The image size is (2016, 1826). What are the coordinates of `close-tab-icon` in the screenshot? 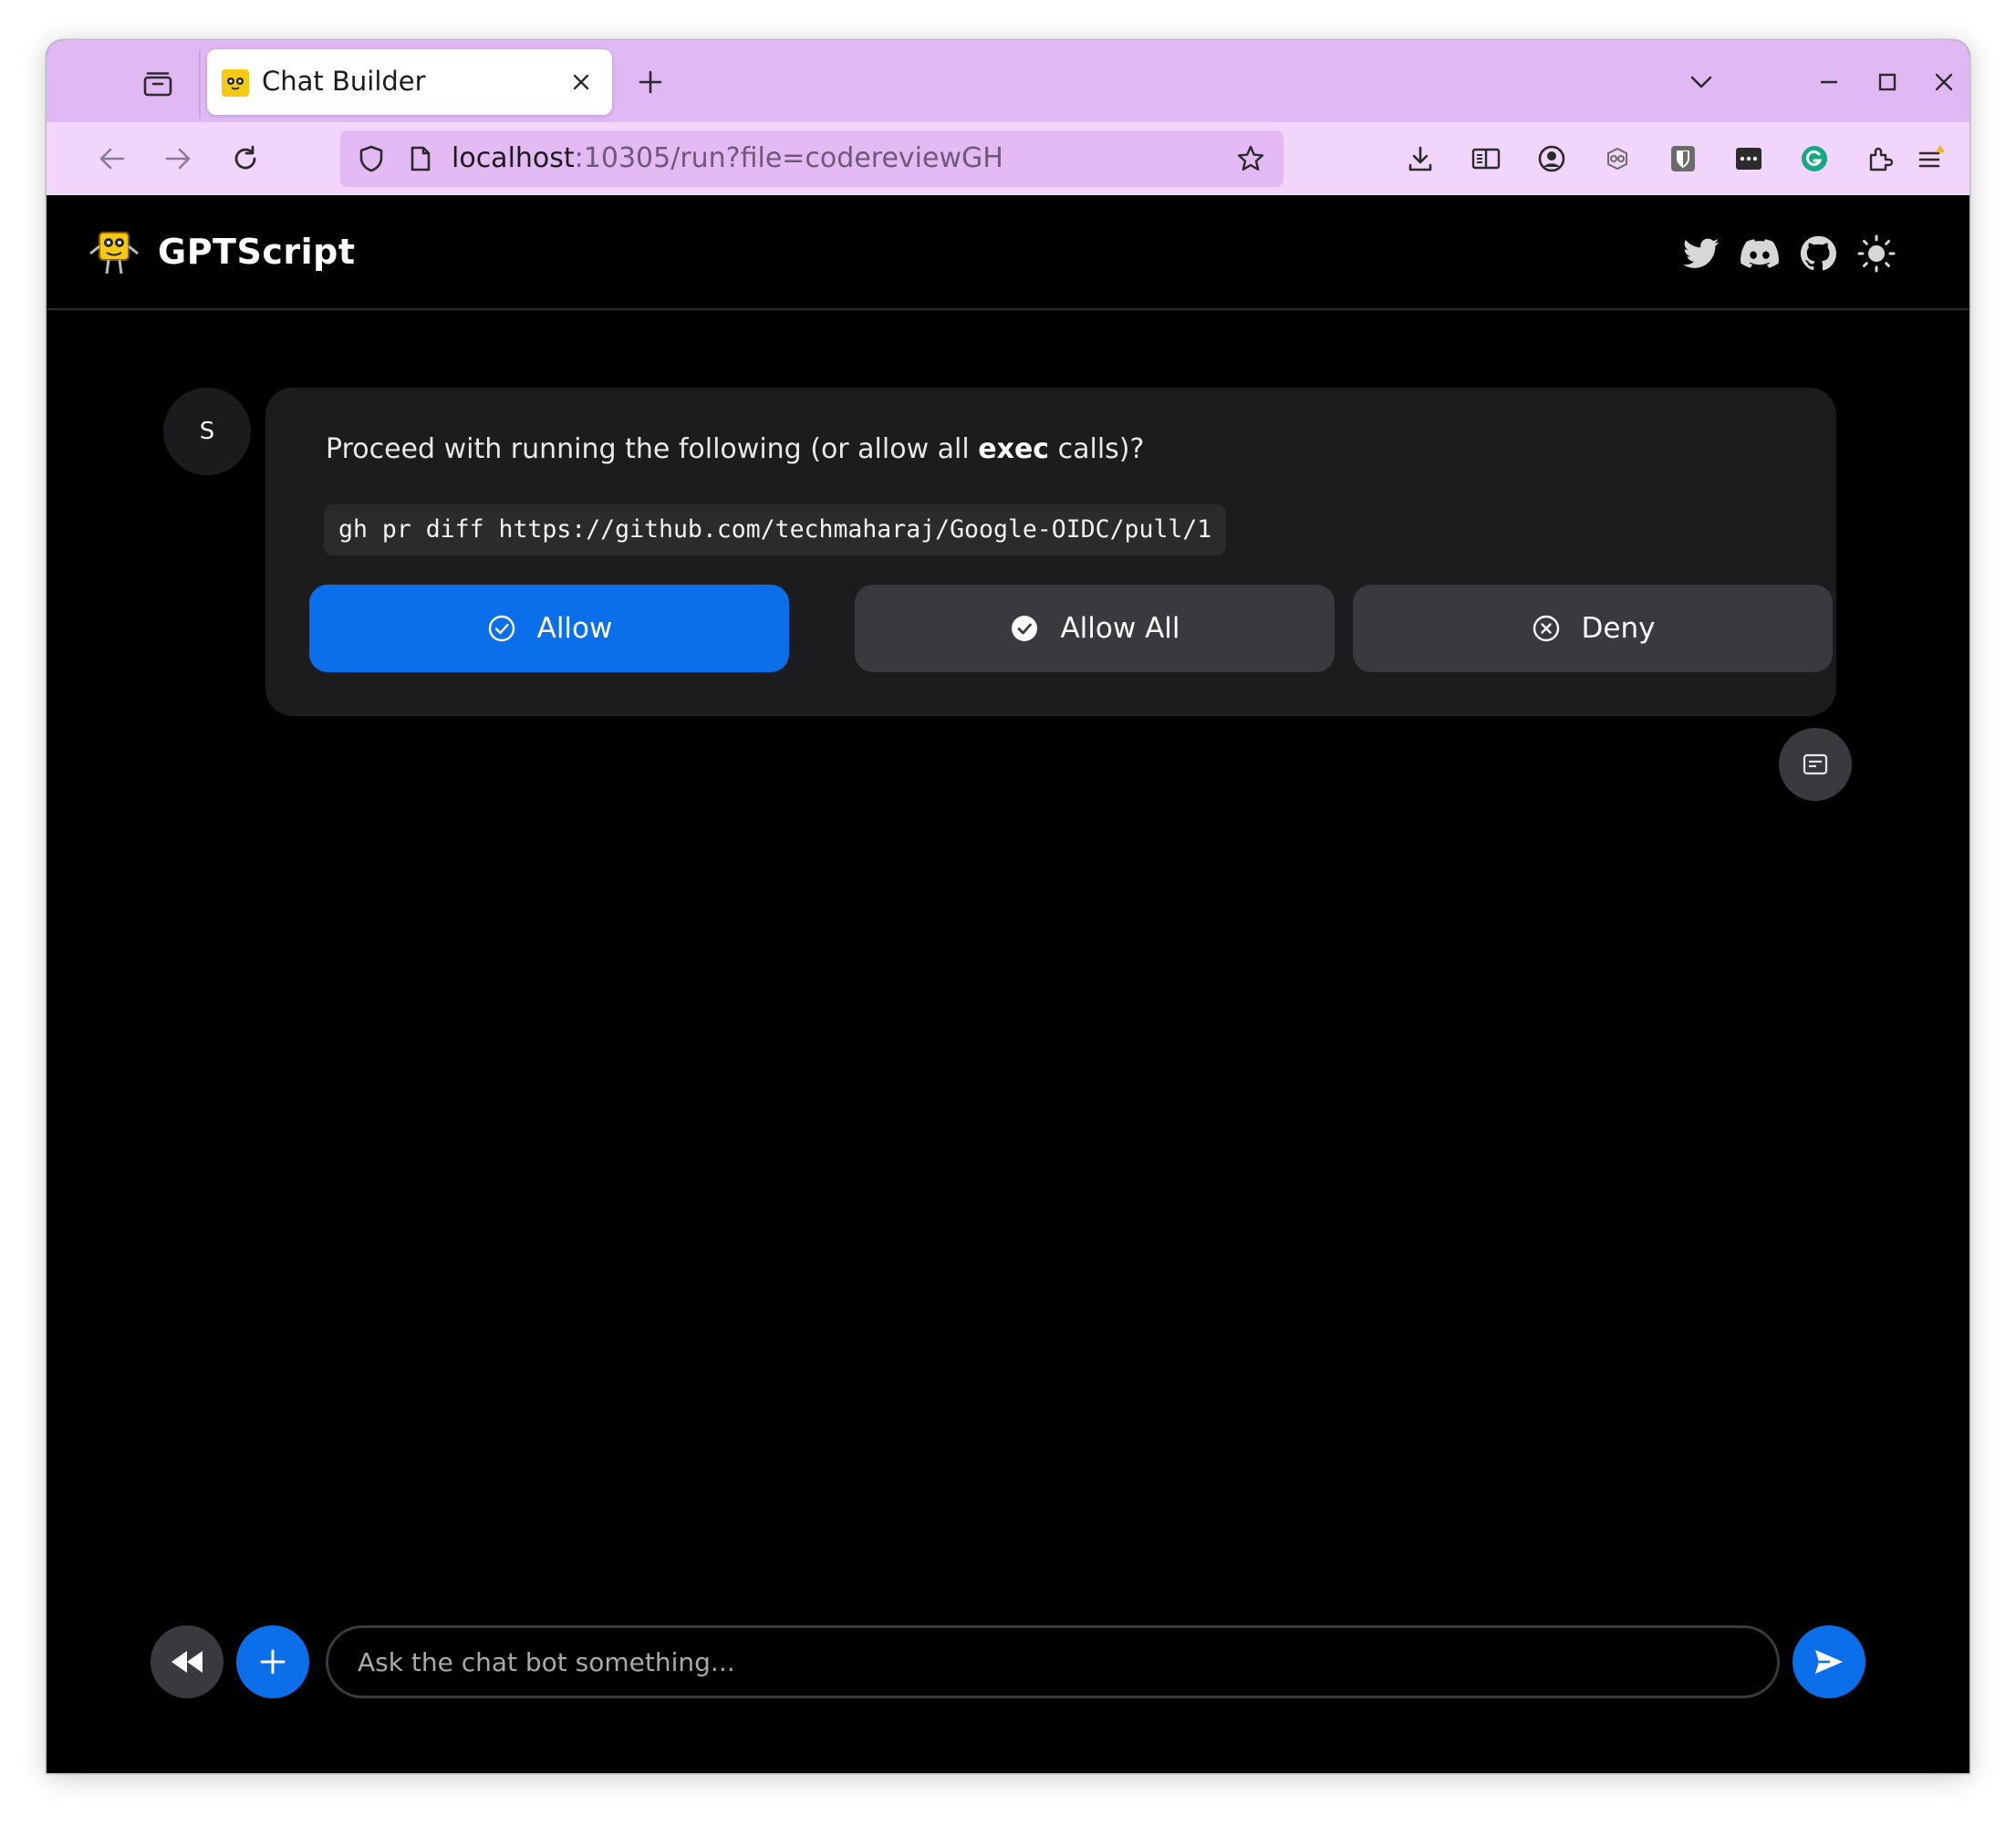 It's located at (581, 82).